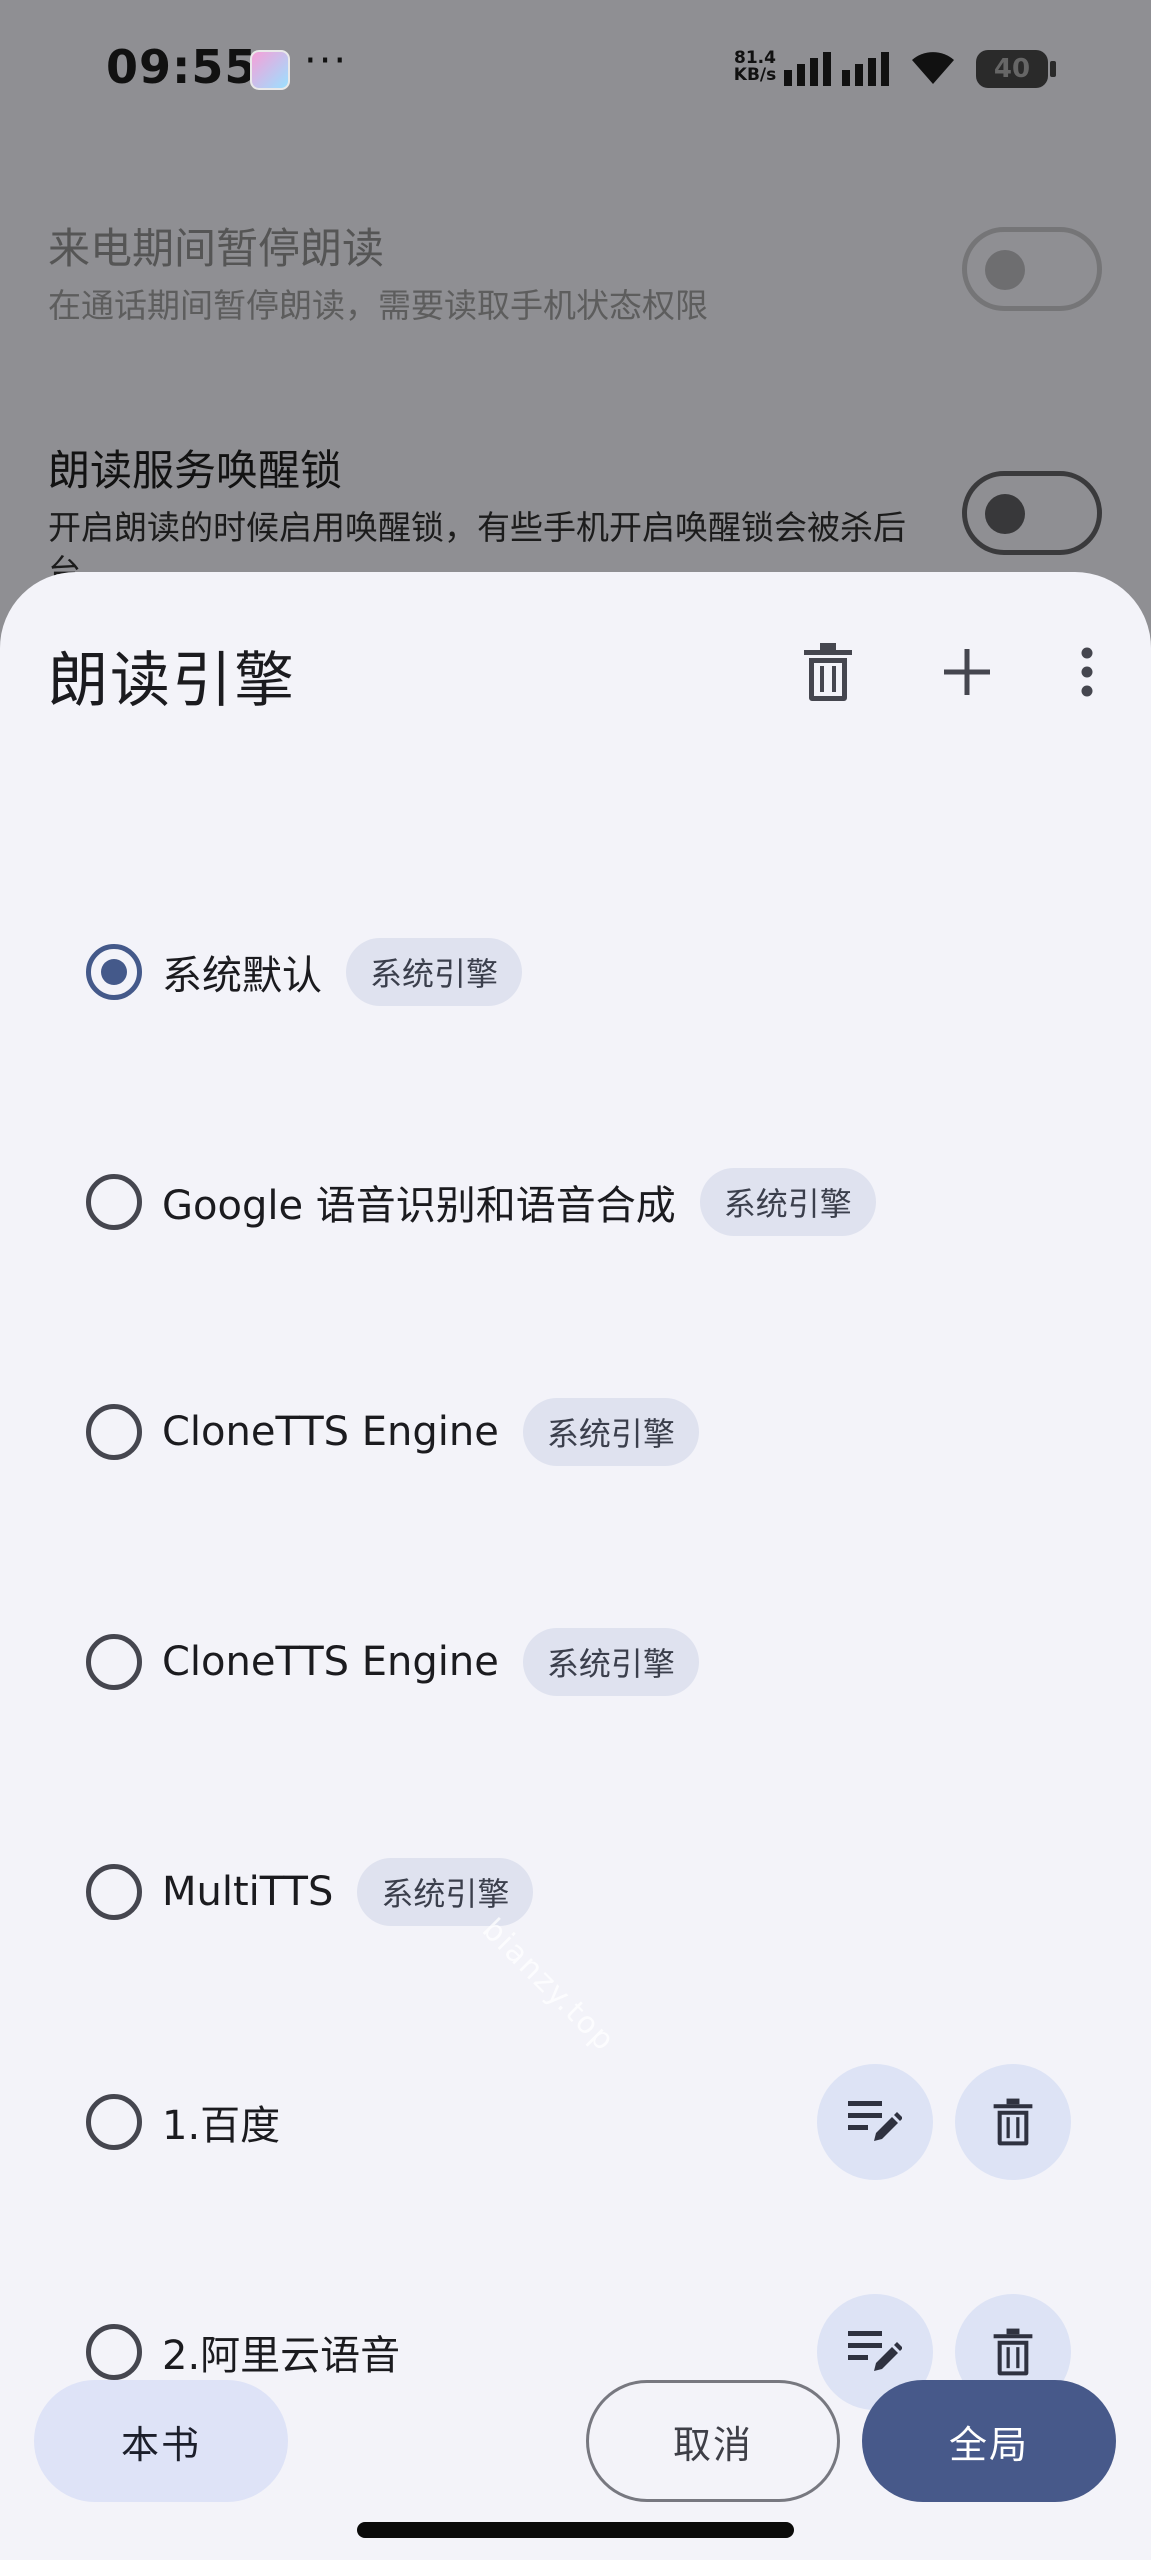 This screenshot has height=2560, width=1151. I want to click on engine-item-baidu: 1.百度, so click(575, 2122).